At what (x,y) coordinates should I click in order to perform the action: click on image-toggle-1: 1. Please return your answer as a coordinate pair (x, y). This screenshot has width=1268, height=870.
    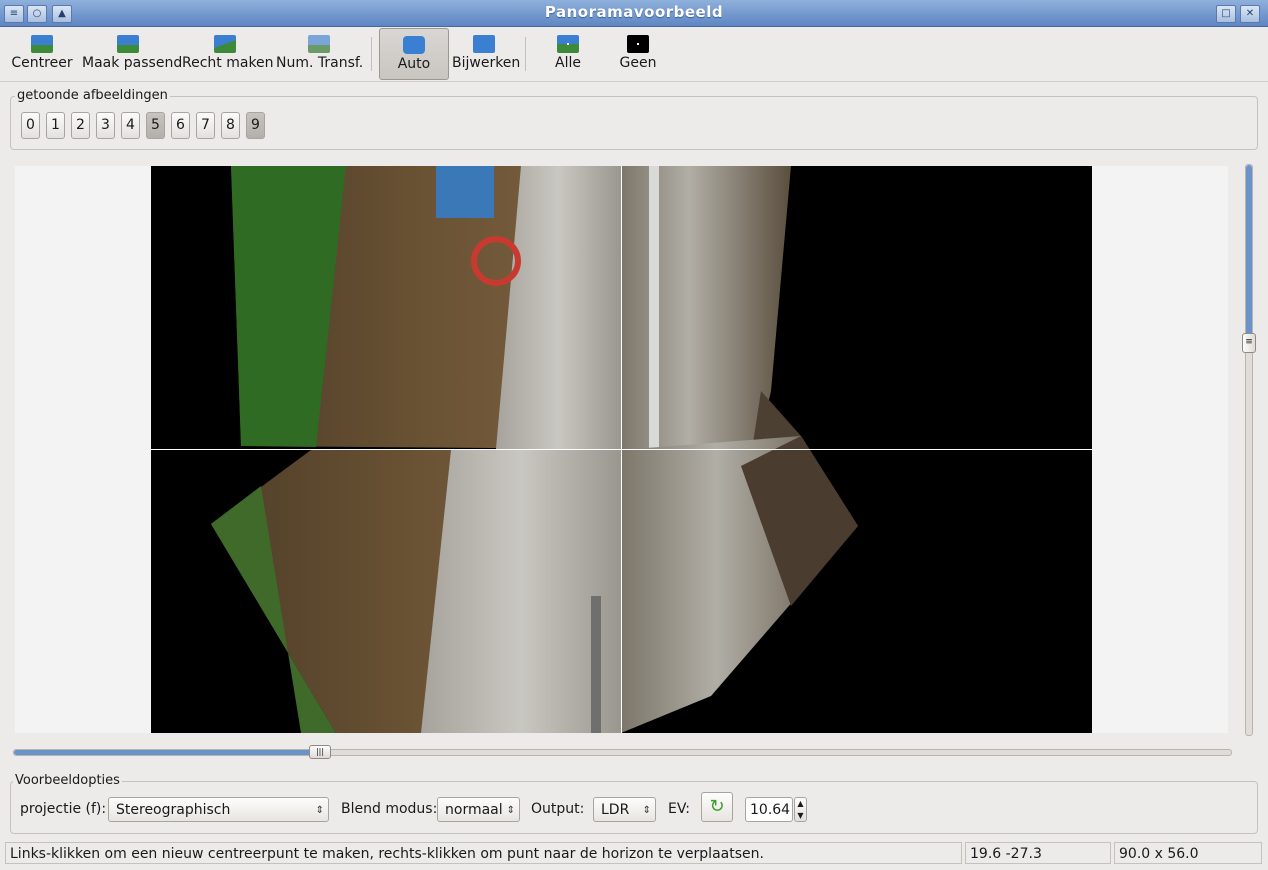
    Looking at the image, I should click on (55, 125).